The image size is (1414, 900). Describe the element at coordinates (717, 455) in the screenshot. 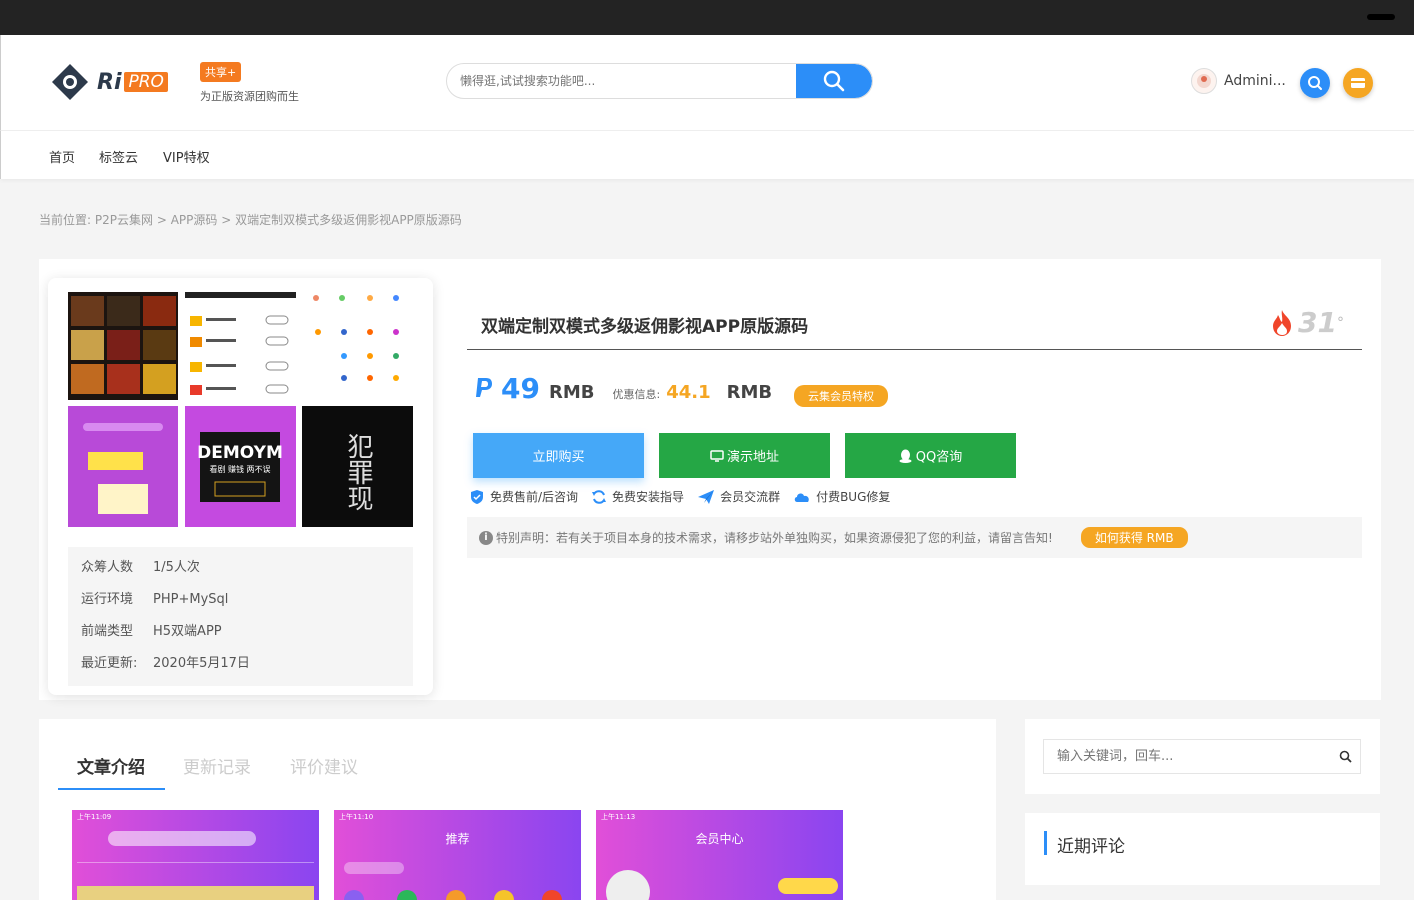

I see `monitor-icon` at that location.